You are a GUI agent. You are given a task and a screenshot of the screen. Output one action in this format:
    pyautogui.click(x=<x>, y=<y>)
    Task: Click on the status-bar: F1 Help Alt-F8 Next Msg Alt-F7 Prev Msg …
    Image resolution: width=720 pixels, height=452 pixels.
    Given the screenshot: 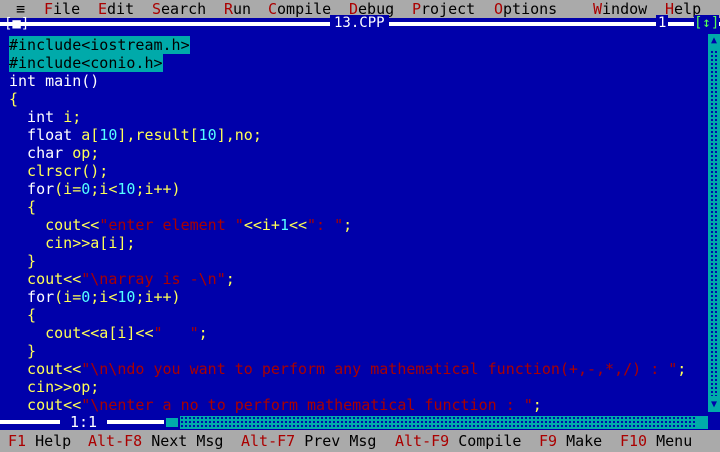 What is the action you would take?
    pyautogui.click(x=360, y=441)
    